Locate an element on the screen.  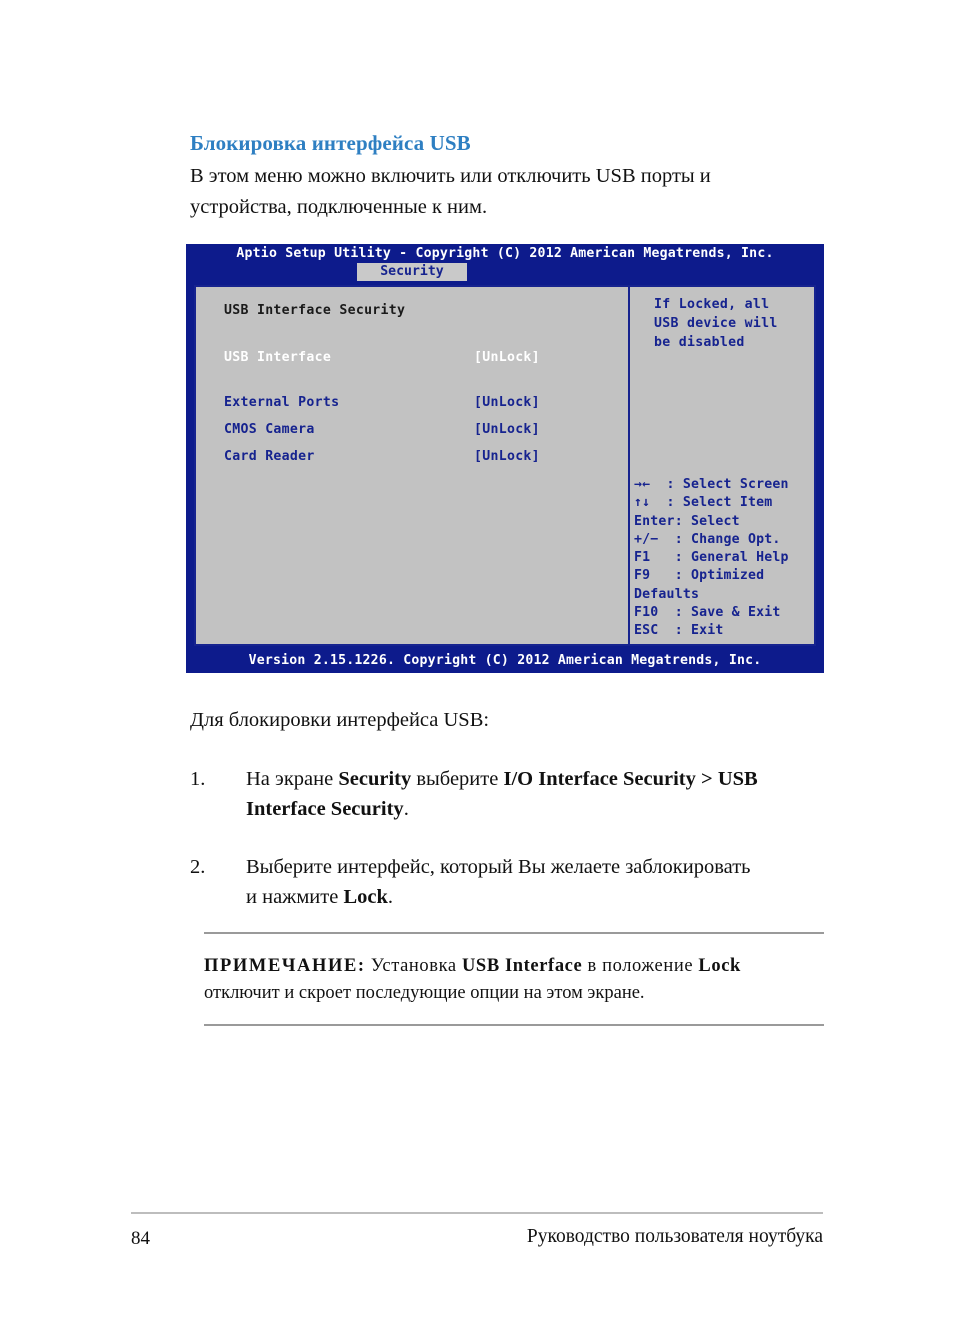
note-text-a: Установка is located at coordinates (413, 966).